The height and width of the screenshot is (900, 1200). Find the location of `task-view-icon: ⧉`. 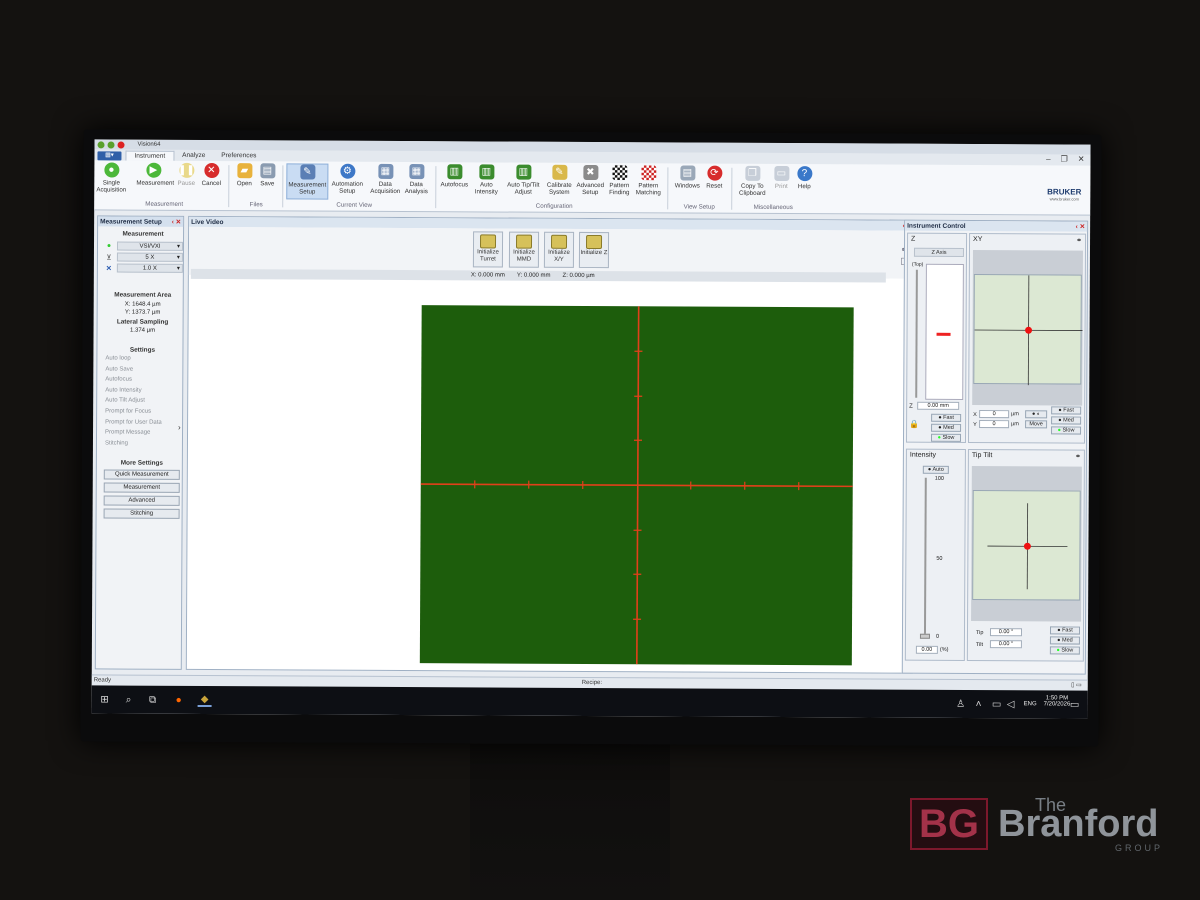

task-view-icon: ⧉ is located at coordinates (153, 700).